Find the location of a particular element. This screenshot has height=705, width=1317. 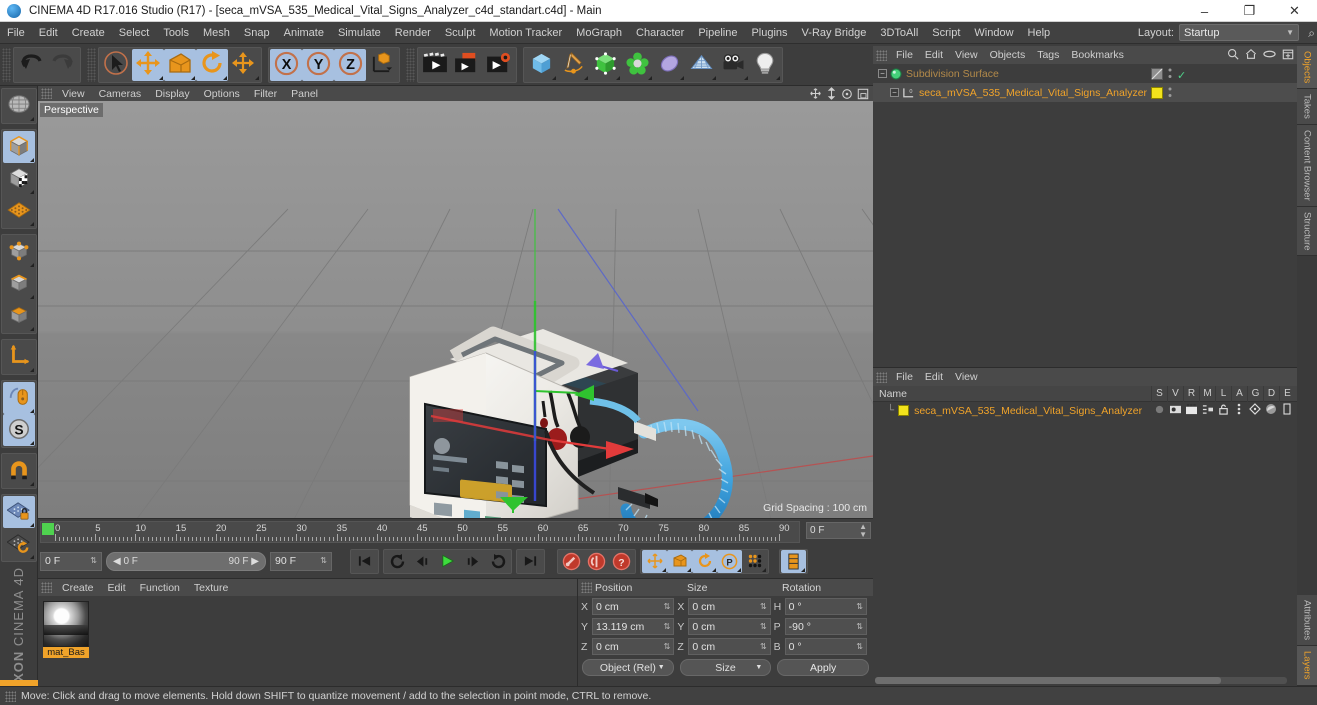

manager-toggle is located at coordinates (1207, 409).